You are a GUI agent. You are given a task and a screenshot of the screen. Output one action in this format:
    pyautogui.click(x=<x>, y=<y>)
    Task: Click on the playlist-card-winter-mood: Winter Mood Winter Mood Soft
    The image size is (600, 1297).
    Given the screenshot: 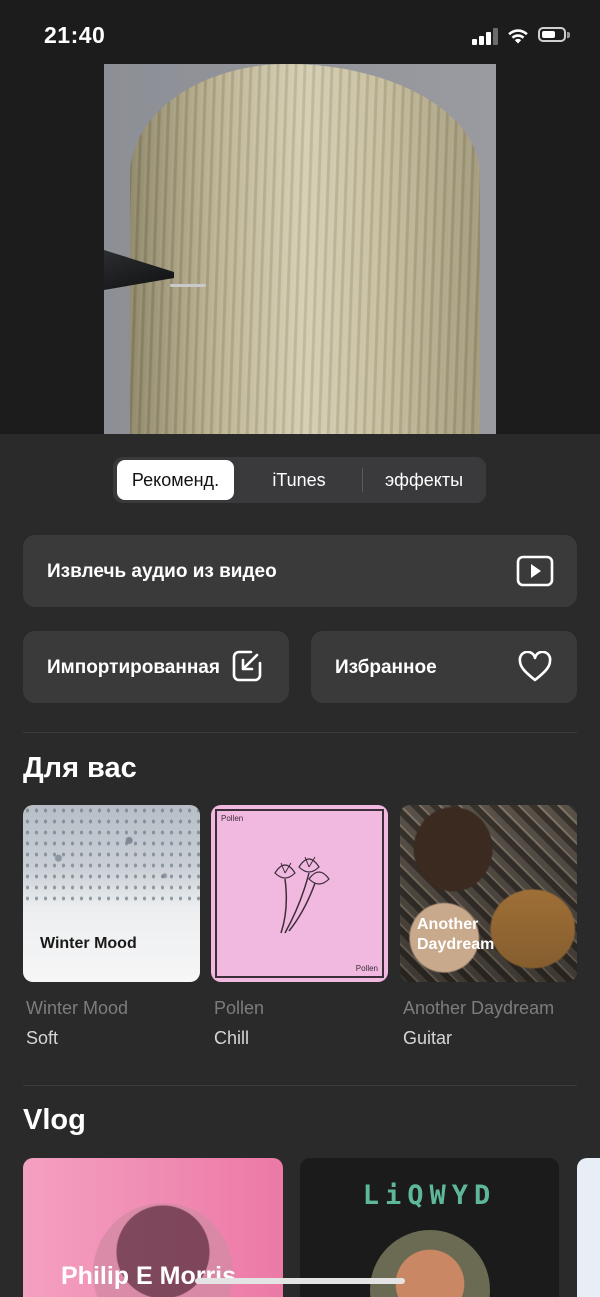 What is the action you would take?
    pyautogui.click(x=111, y=926)
    